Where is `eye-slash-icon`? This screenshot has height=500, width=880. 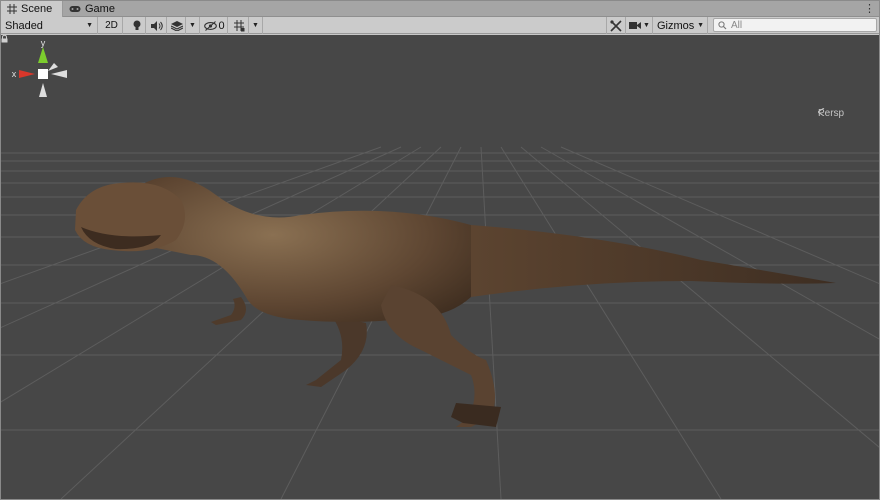
eye-slash-icon is located at coordinates (211, 25).